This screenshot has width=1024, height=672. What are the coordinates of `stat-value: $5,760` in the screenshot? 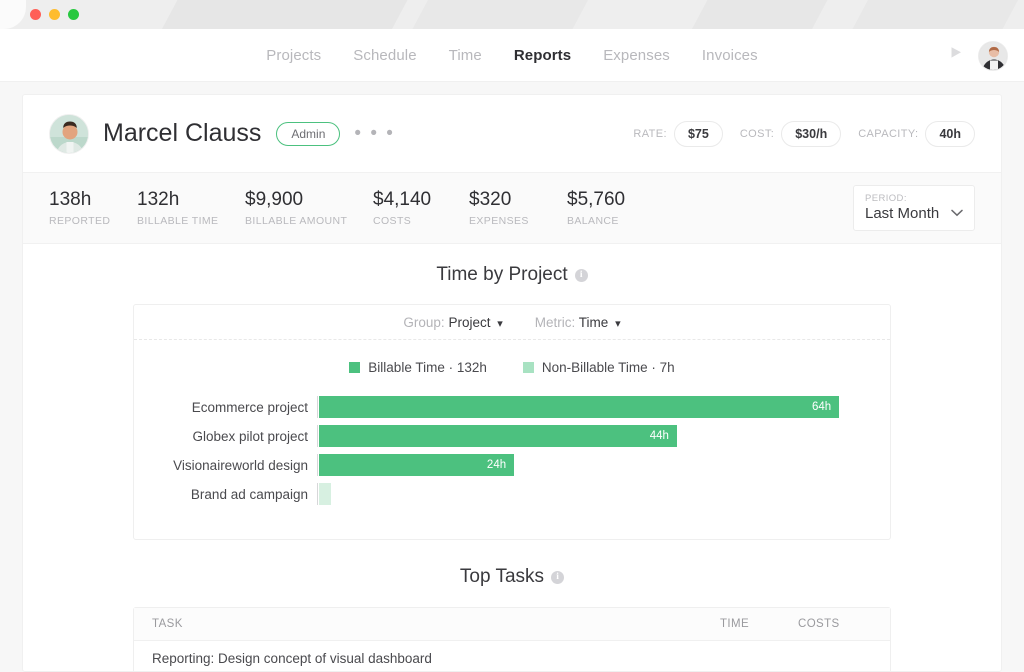 It's located at (596, 199).